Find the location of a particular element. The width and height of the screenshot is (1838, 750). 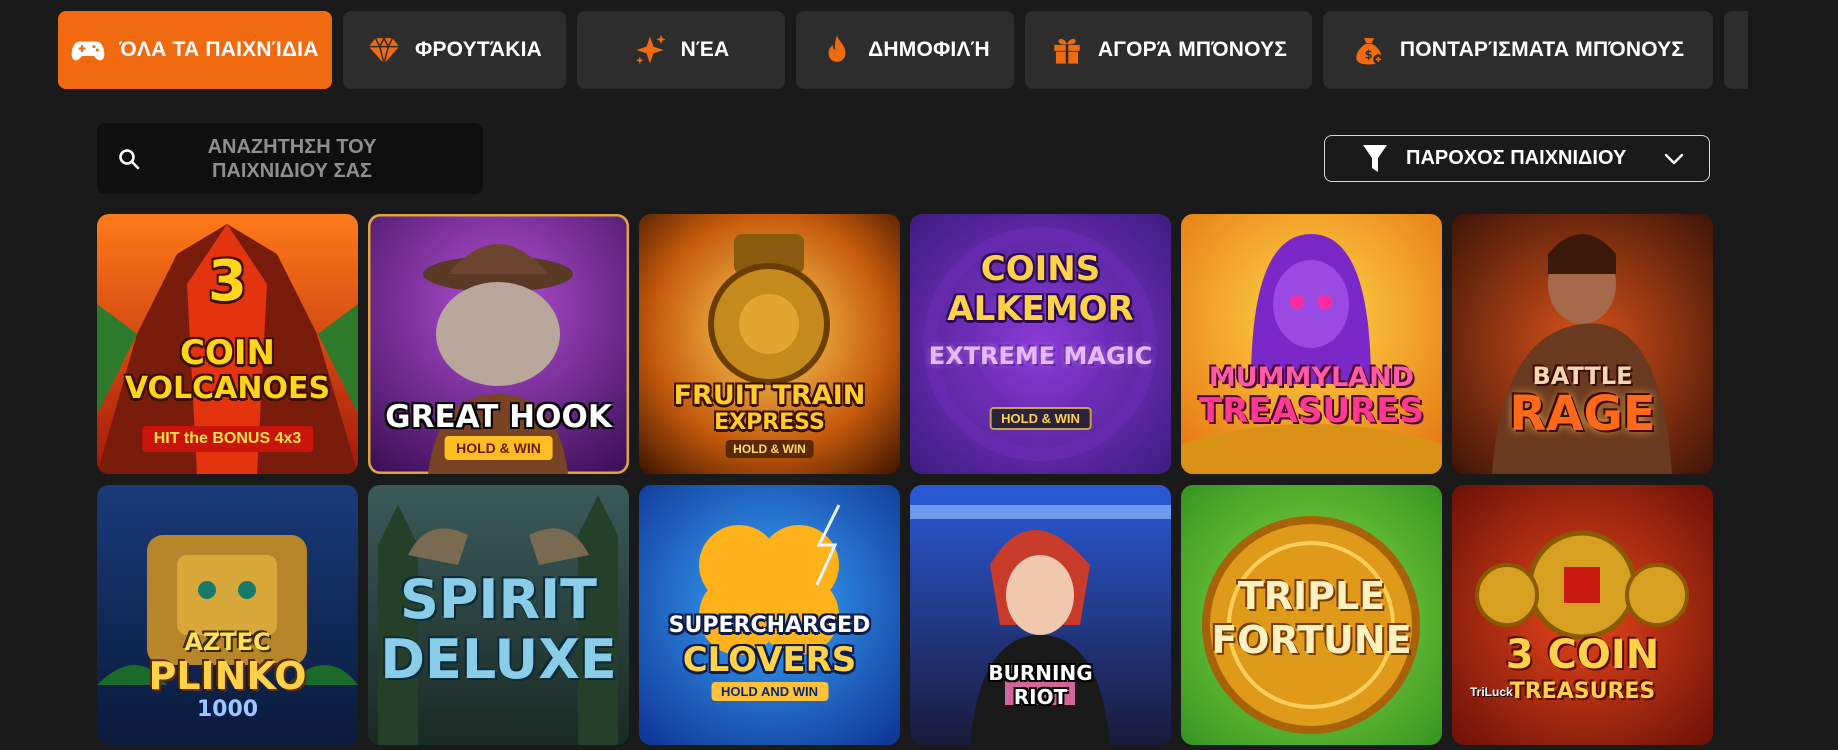

tab-popular: ΔΗΜΟΦΙΛΉ is located at coordinates (905, 50).